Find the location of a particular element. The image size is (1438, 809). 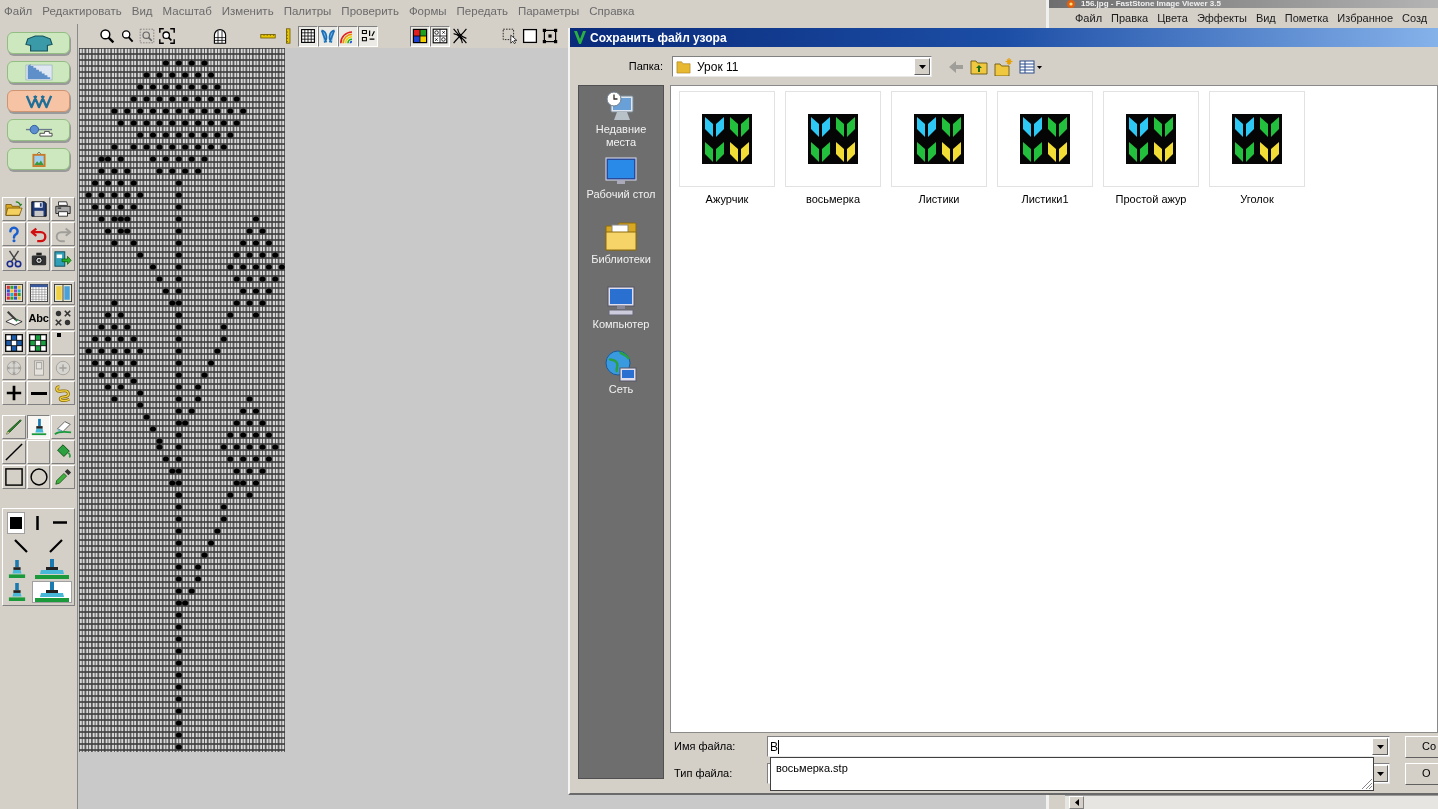

field-label: Тип файла: is located at coordinates (703, 774).